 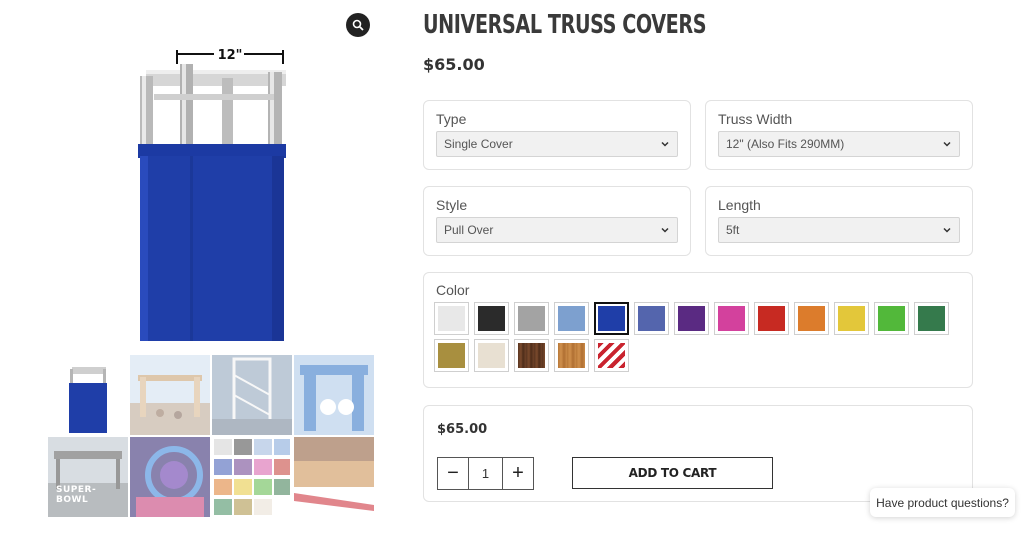 What do you see at coordinates (452, 205) in the screenshot?
I see `option-label: Style` at bounding box center [452, 205].